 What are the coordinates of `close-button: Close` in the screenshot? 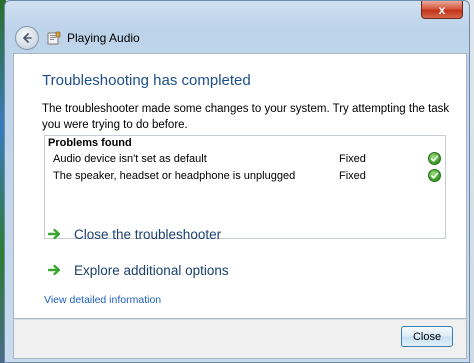 It's located at (427, 336).